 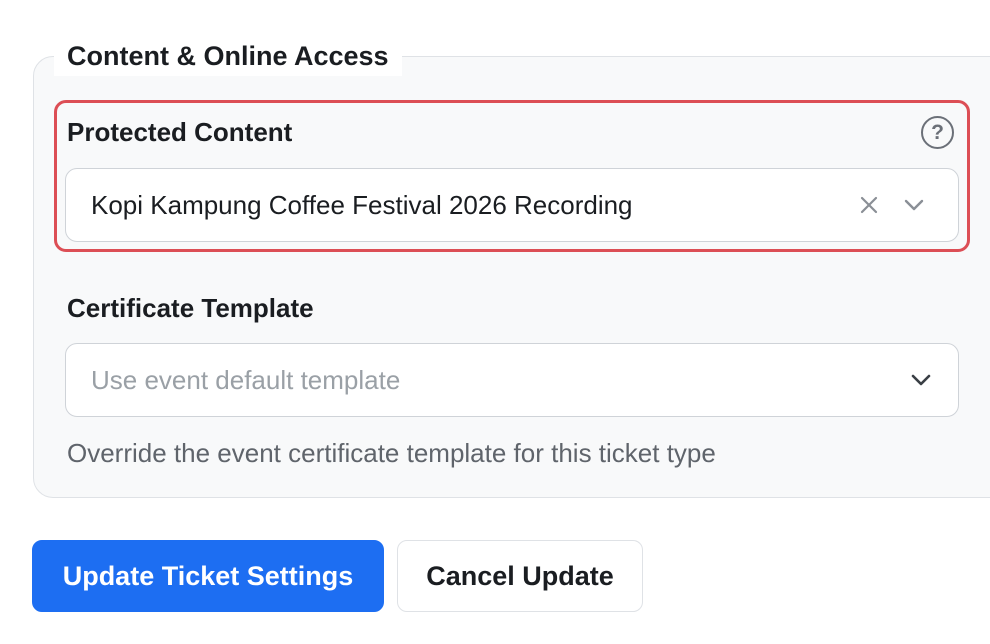 I want to click on close-icon, so click(x=869, y=205).